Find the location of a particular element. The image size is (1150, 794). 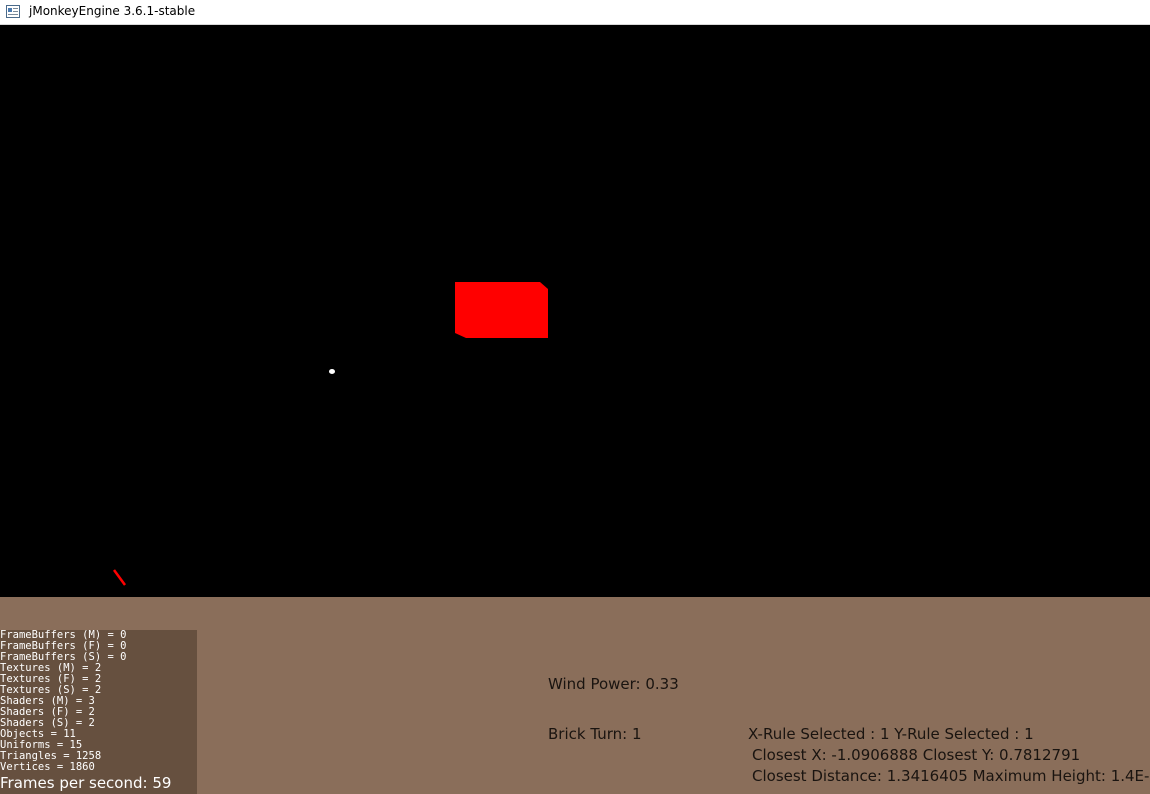

jmonkey-app-icon is located at coordinates (13, 11).